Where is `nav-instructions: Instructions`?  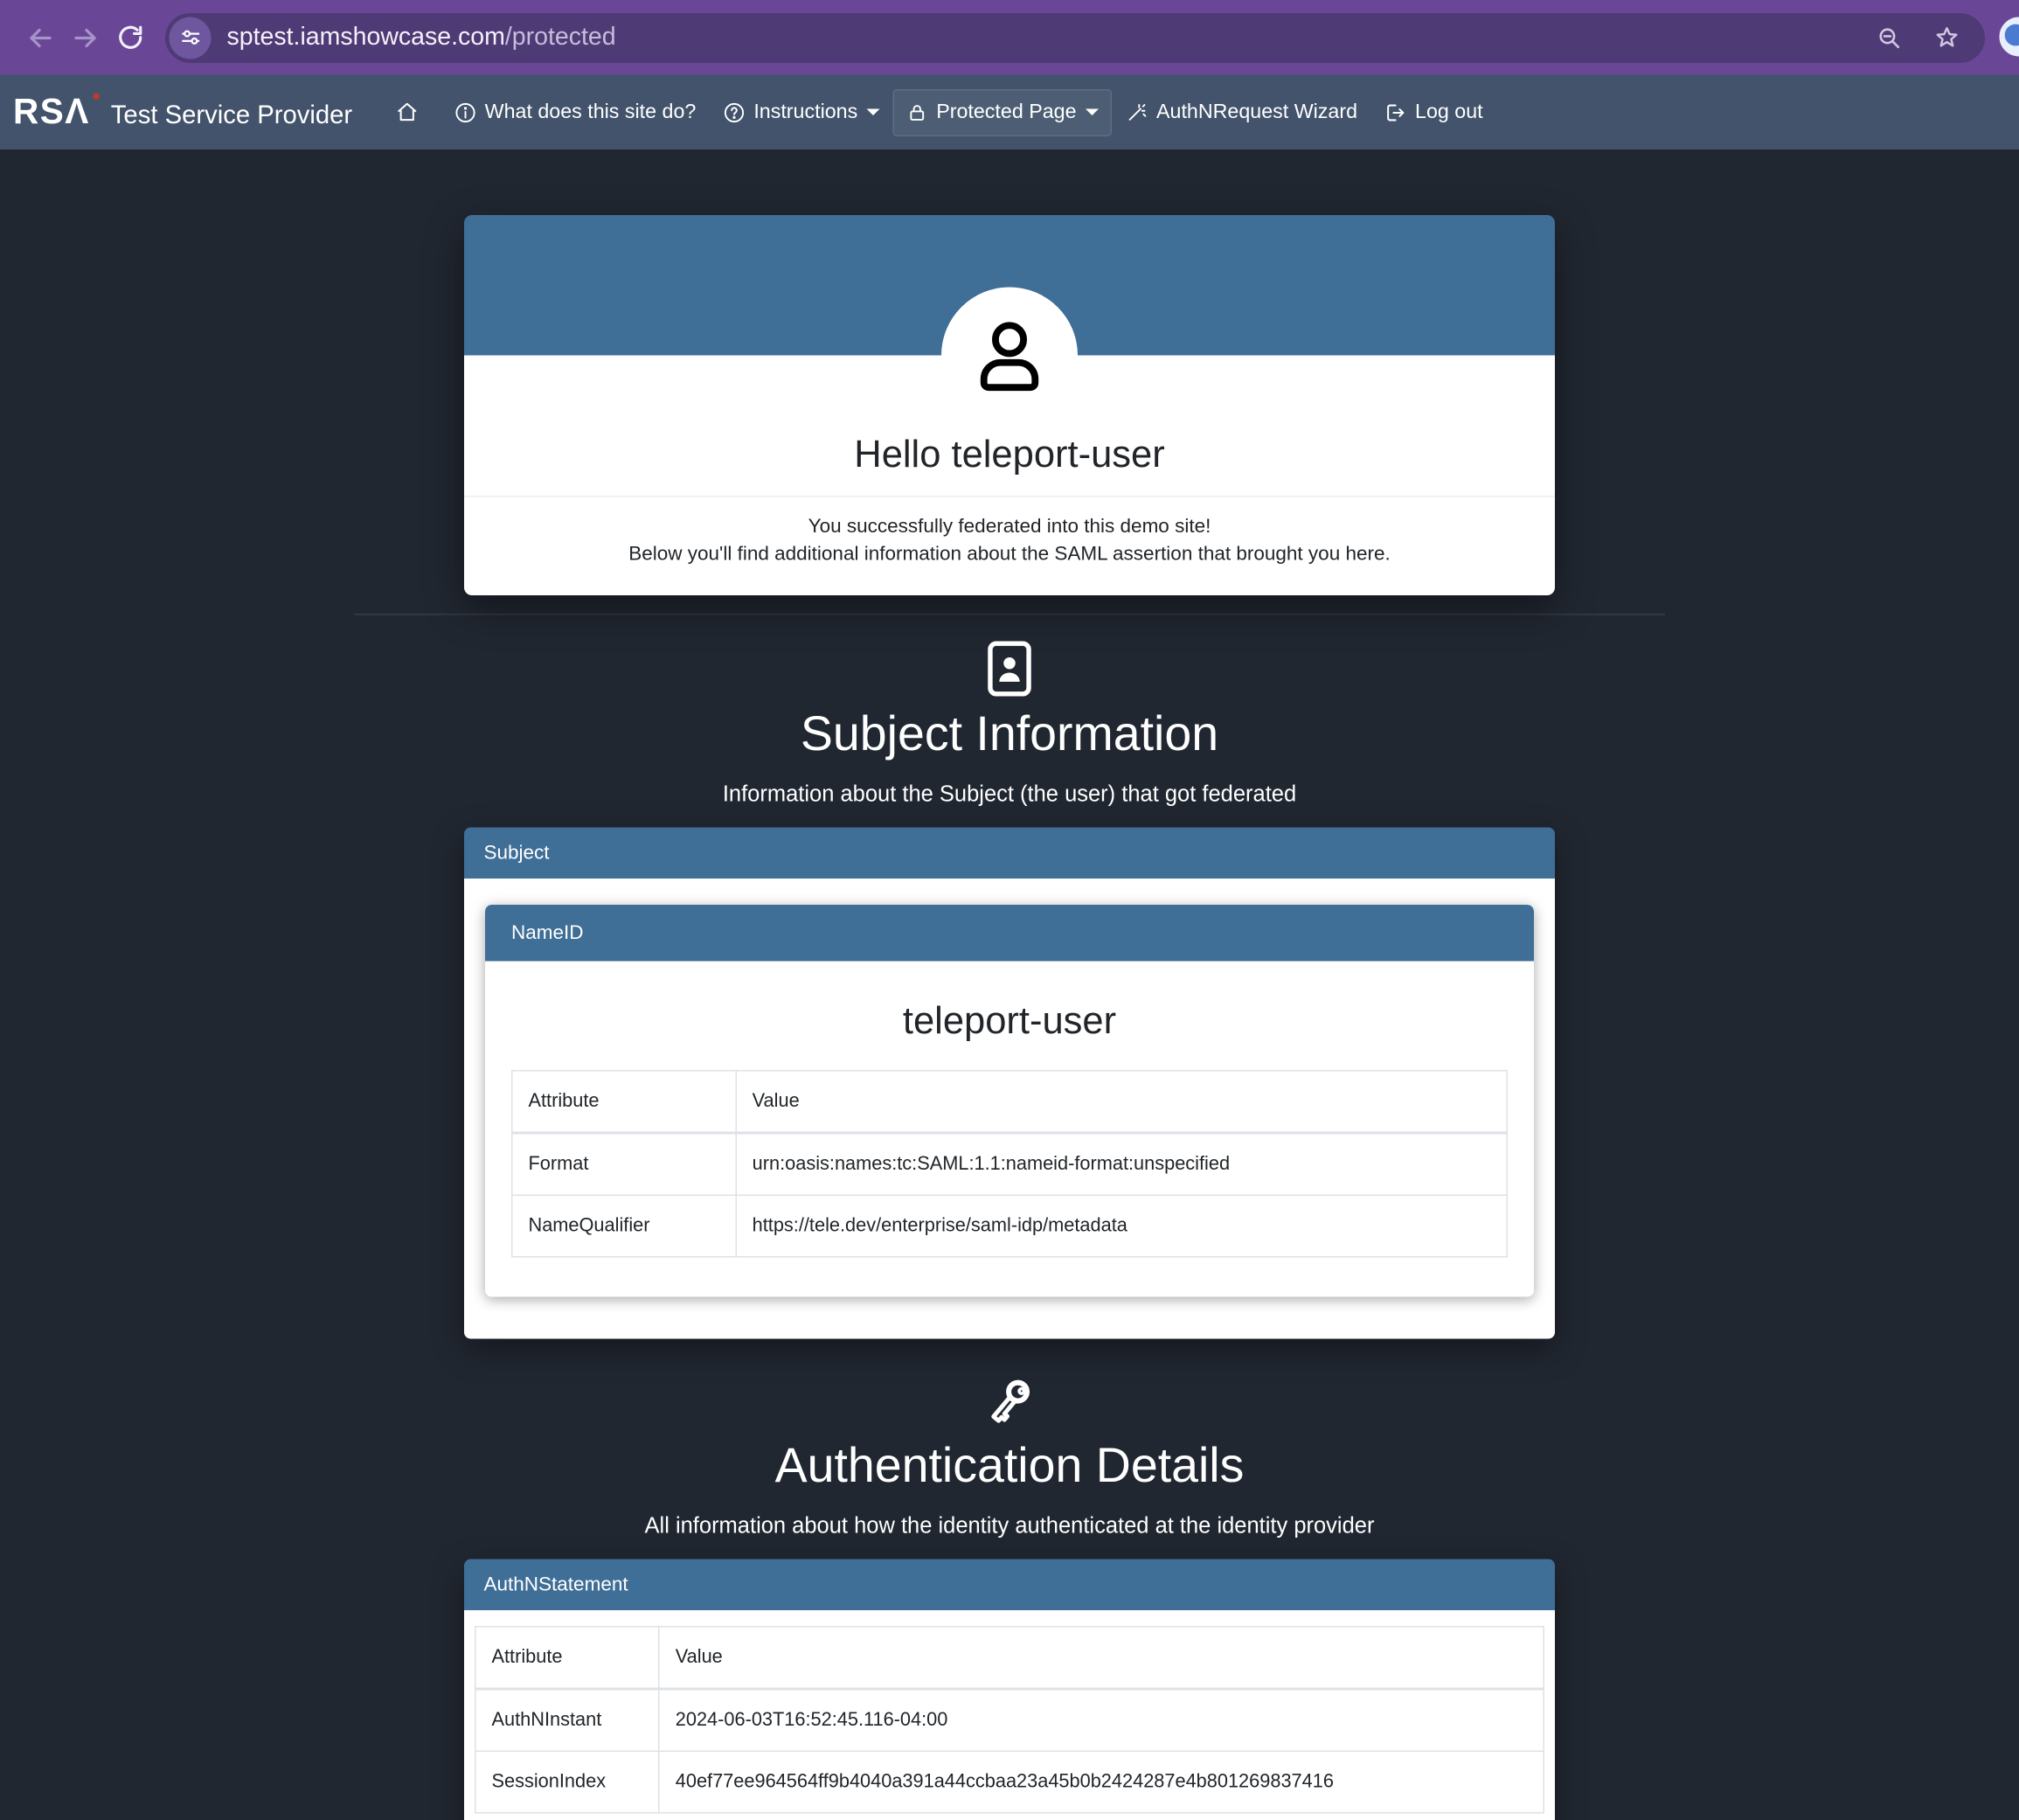 nav-instructions: Instructions is located at coordinates (800, 111).